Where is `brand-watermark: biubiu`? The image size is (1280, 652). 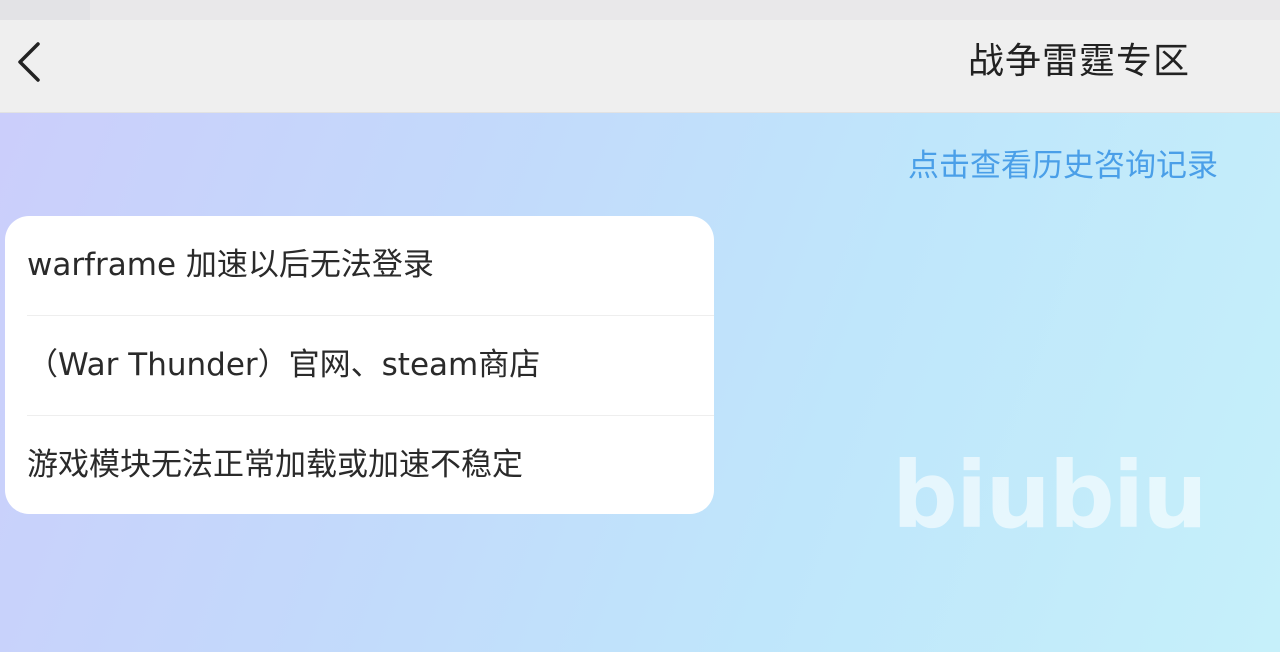
brand-watermark: biubiu is located at coordinates (1050, 495).